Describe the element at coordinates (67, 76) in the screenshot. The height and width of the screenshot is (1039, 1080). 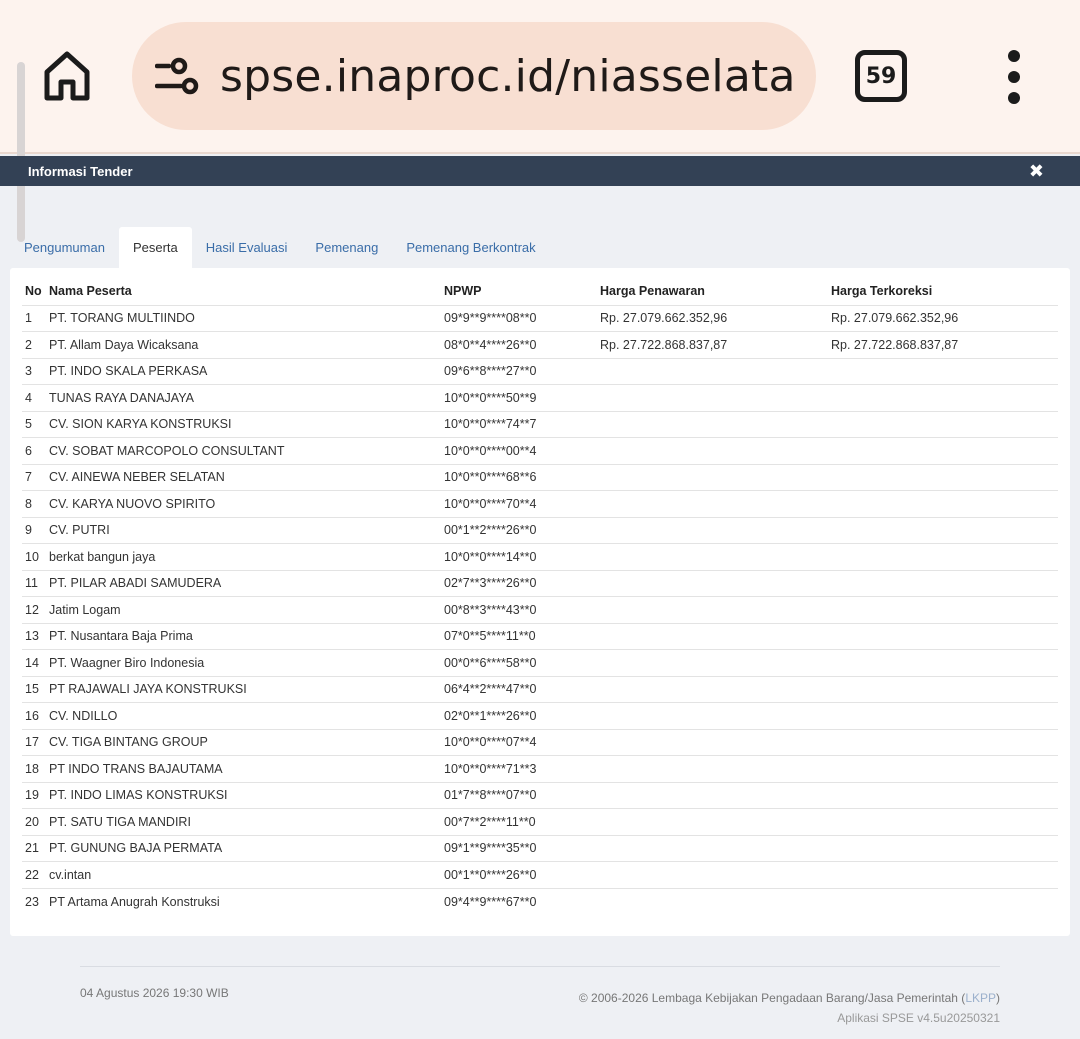
I see `home-button` at that location.